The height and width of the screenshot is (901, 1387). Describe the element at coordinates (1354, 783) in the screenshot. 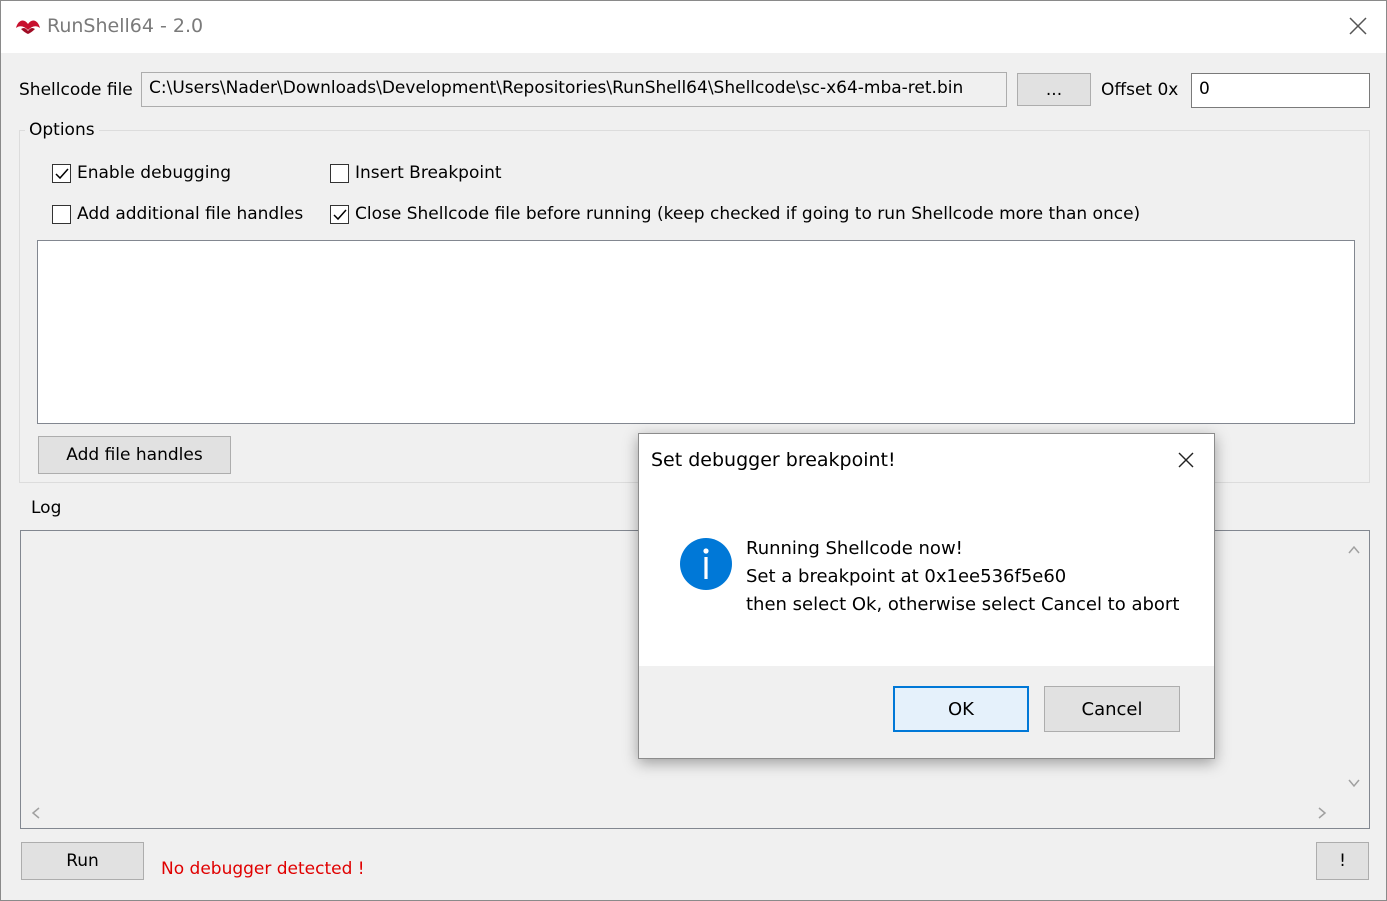

I see `scroll-down-icon` at that location.